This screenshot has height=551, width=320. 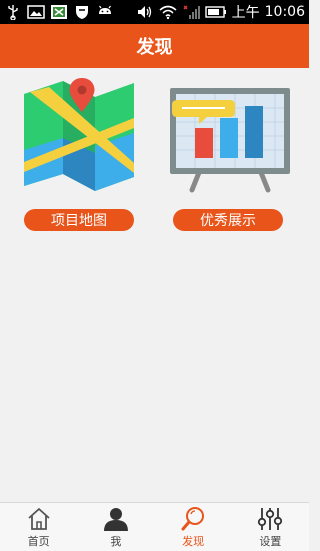 I want to click on bottom-tab-bar: 首页 我 发现 设置, so click(x=154, y=526).